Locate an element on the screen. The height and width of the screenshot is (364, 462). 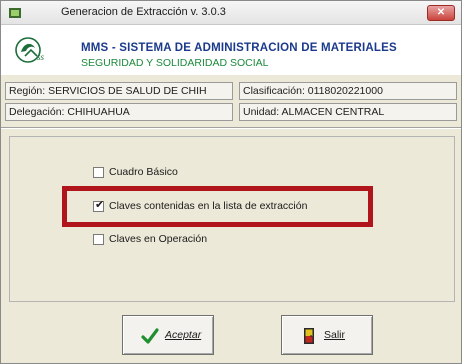
cuadro-basico-label: Cuadro Básico is located at coordinates (143, 172).